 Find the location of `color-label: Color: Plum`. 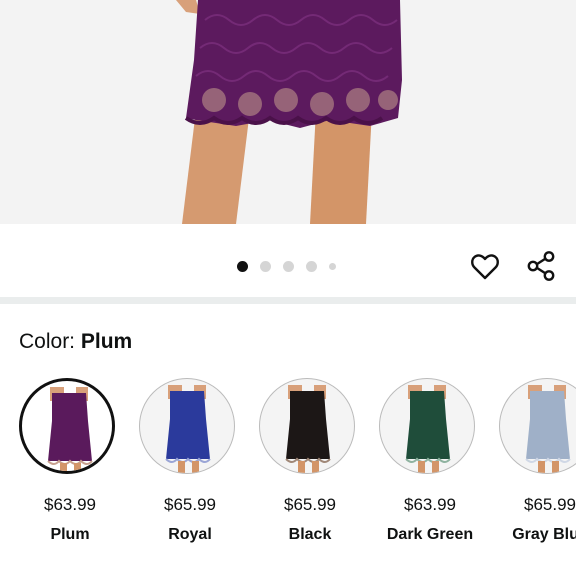

color-label: Color: Plum is located at coordinates (75, 342).